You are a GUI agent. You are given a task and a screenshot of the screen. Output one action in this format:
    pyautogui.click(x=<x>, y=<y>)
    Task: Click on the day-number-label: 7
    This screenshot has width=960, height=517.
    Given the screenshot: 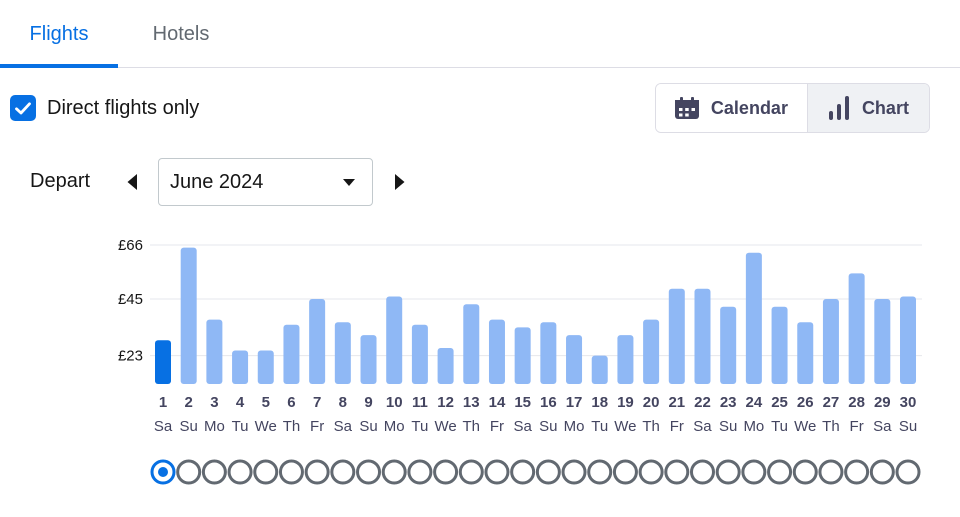 What is the action you would take?
    pyautogui.click(x=317, y=402)
    